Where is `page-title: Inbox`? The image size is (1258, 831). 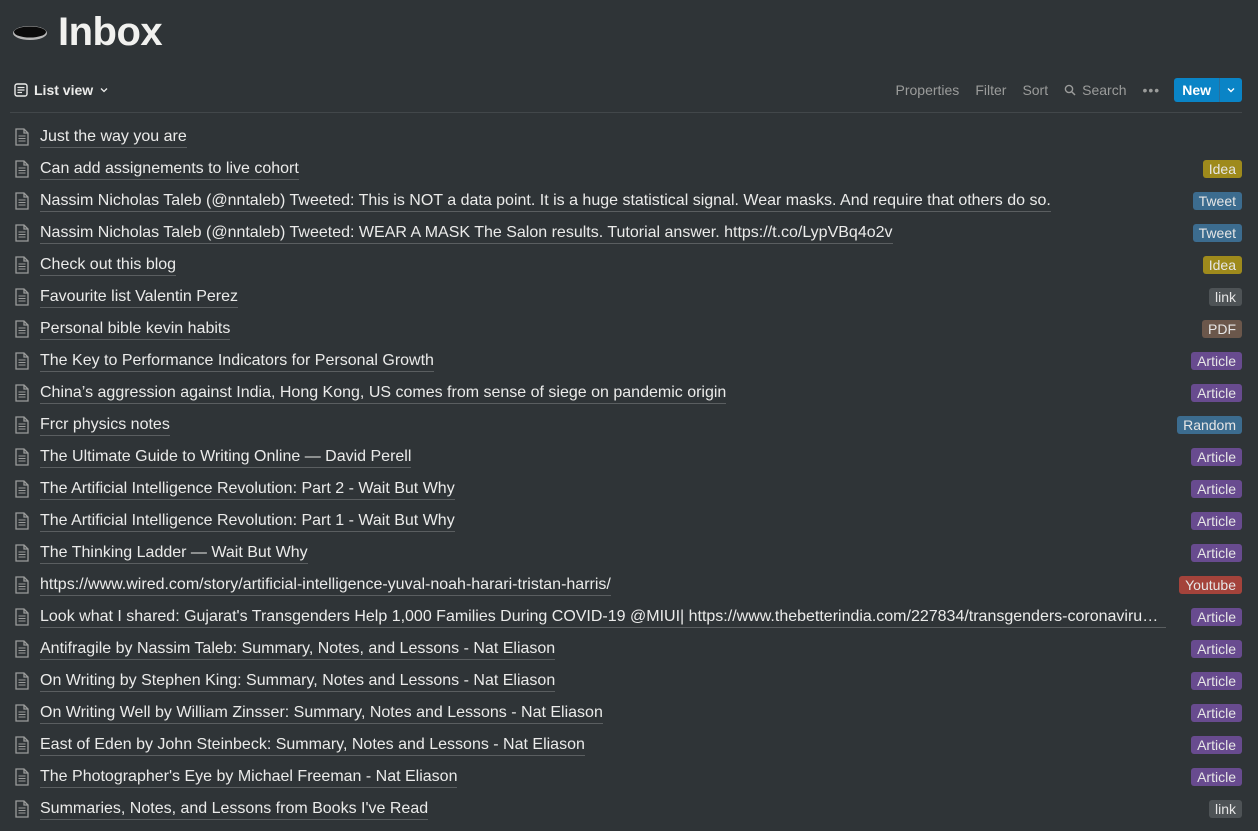 page-title: Inbox is located at coordinates (110, 32).